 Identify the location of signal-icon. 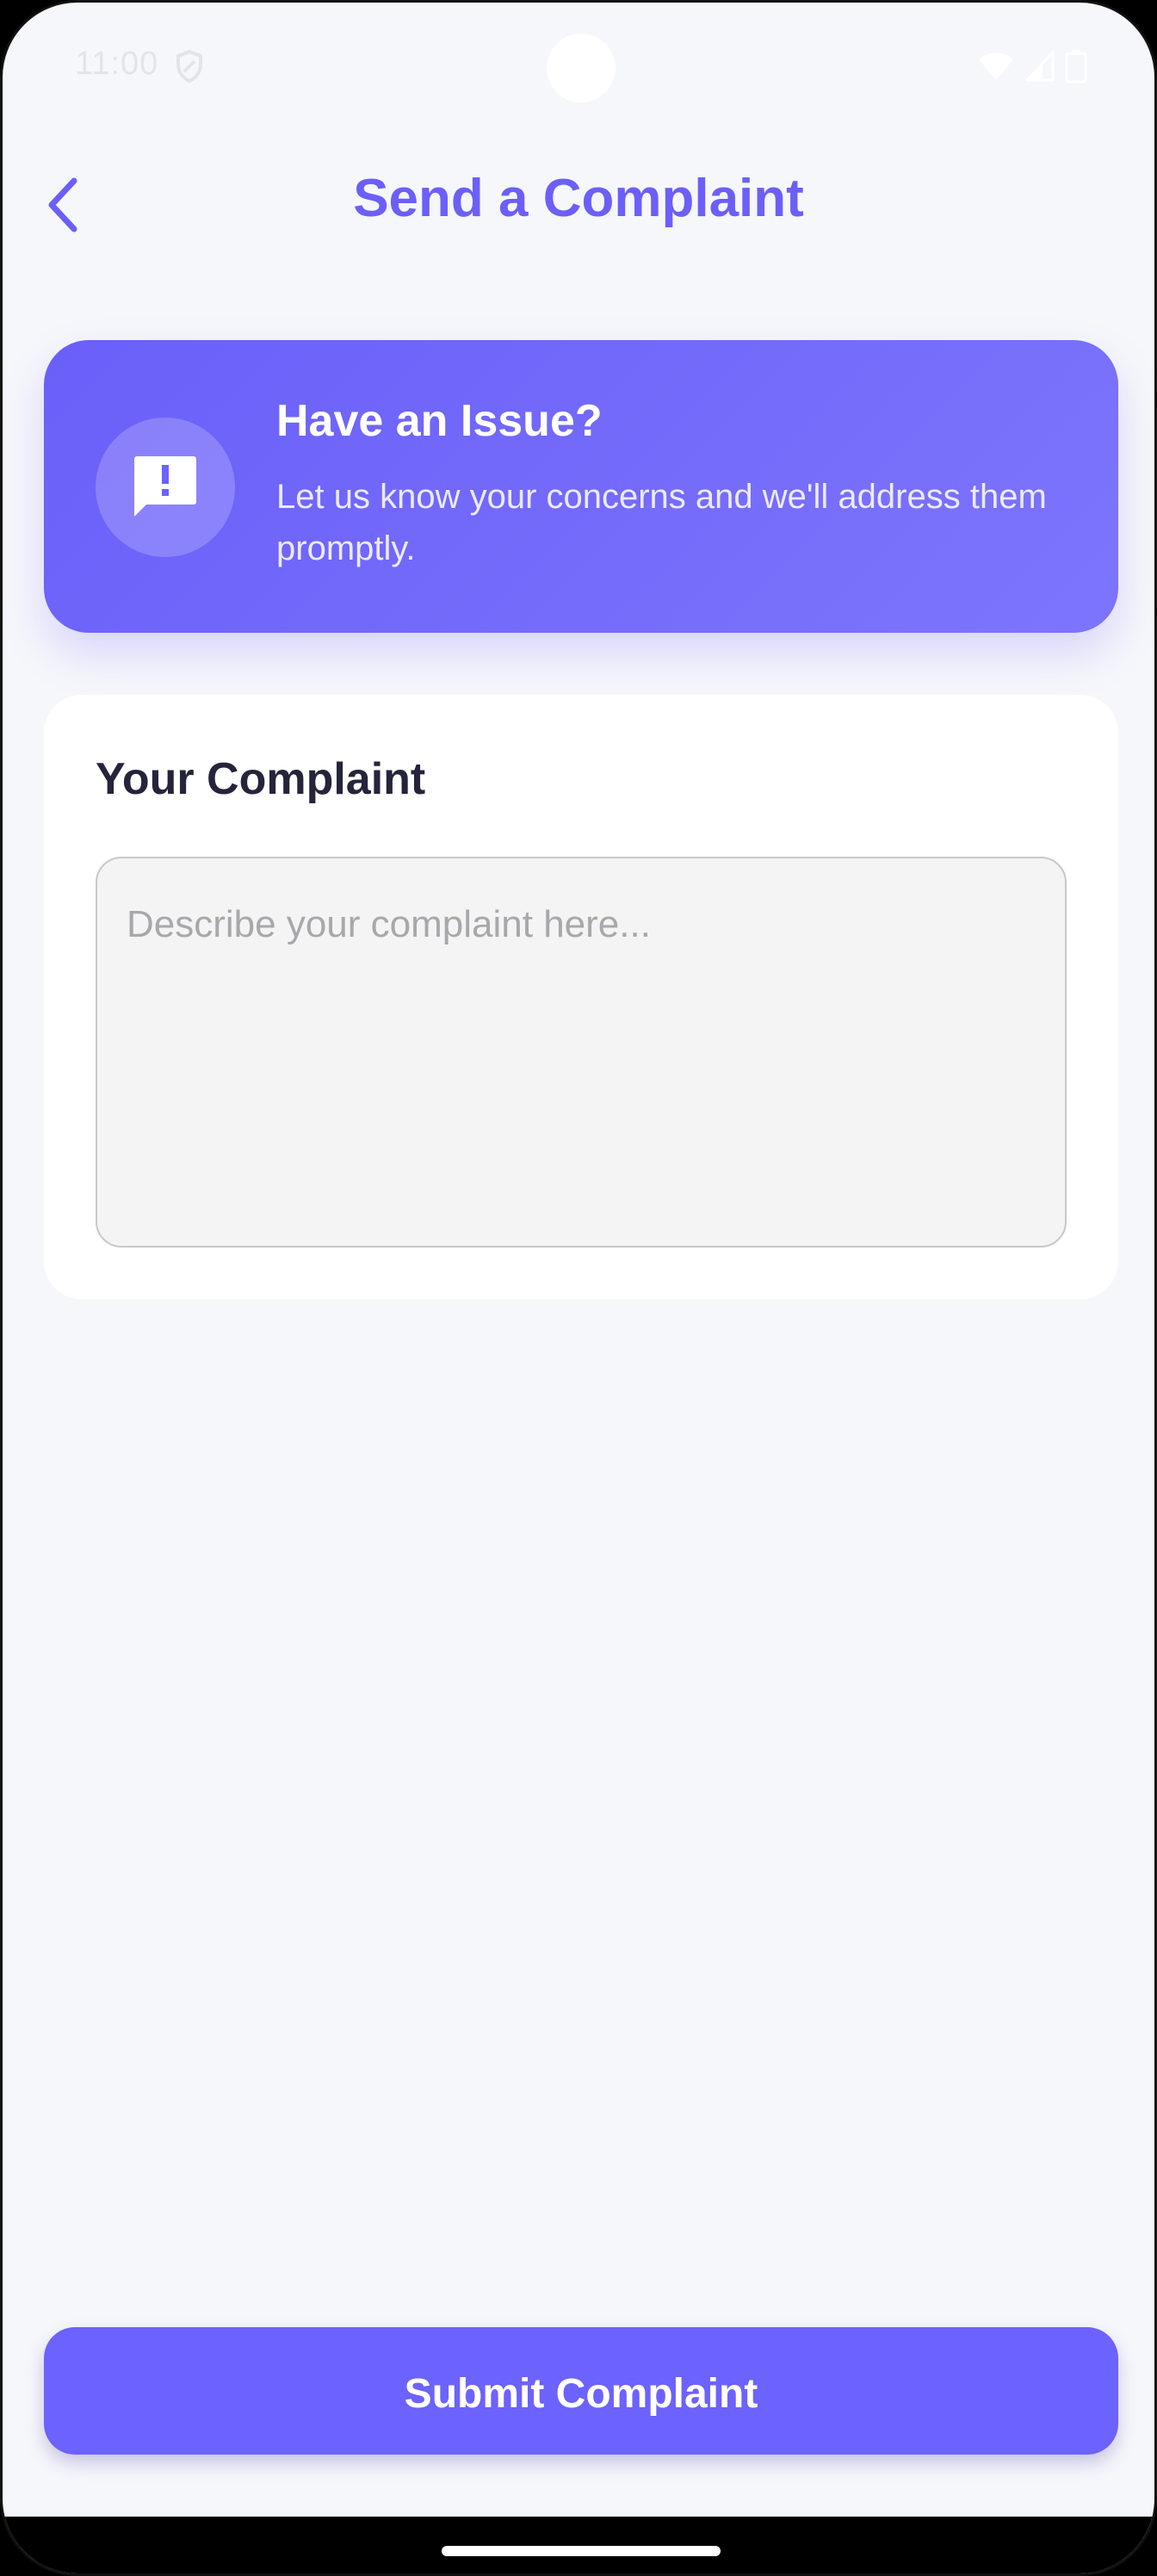
(1040, 66).